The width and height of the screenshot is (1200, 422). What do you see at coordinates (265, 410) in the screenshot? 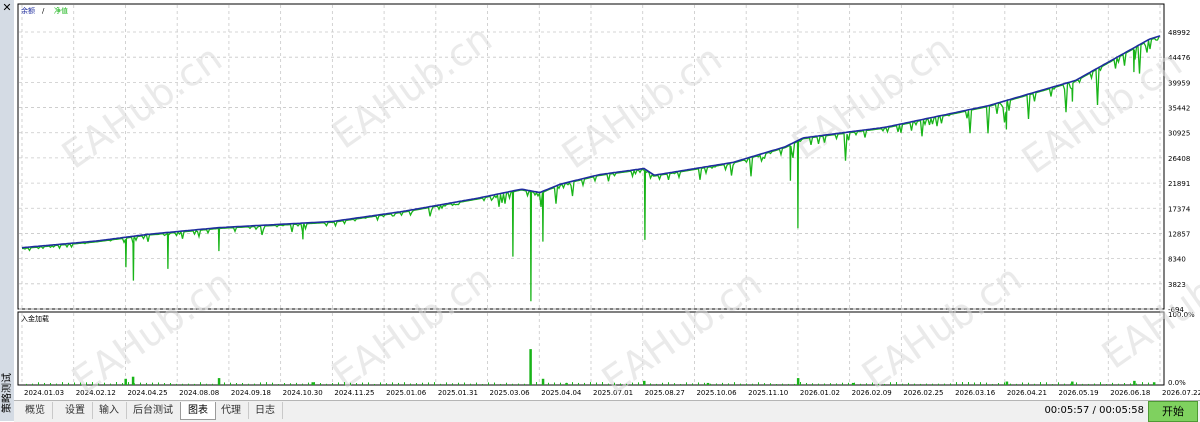
I see `tab-6: 日志` at bounding box center [265, 410].